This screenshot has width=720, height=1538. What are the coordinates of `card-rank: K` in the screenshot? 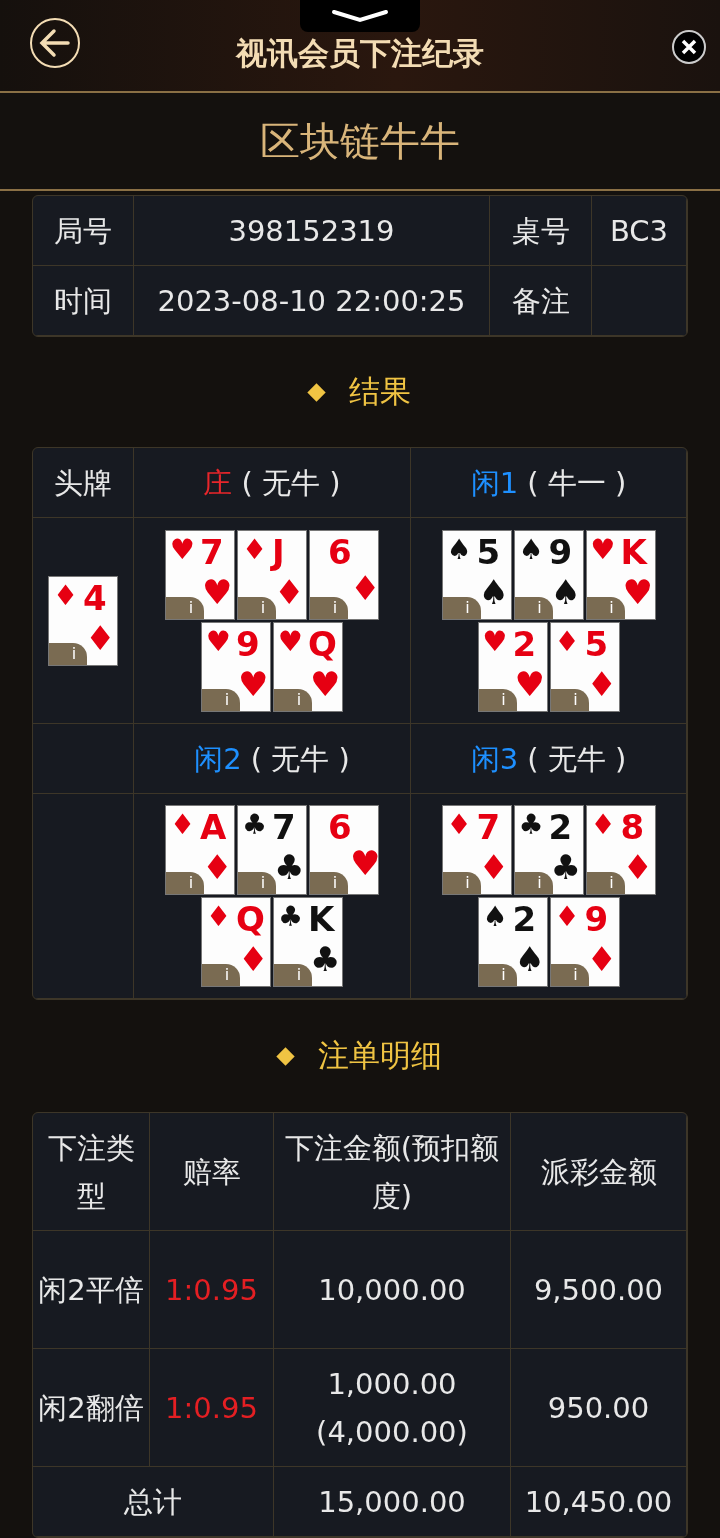 It's located at (321, 919).